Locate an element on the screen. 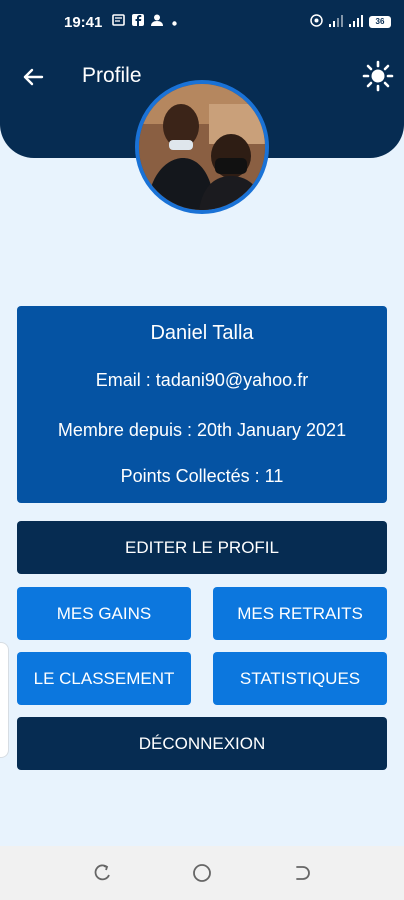 This screenshot has height=900, width=404. edge-panel-handle is located at coordinates (4, 700).